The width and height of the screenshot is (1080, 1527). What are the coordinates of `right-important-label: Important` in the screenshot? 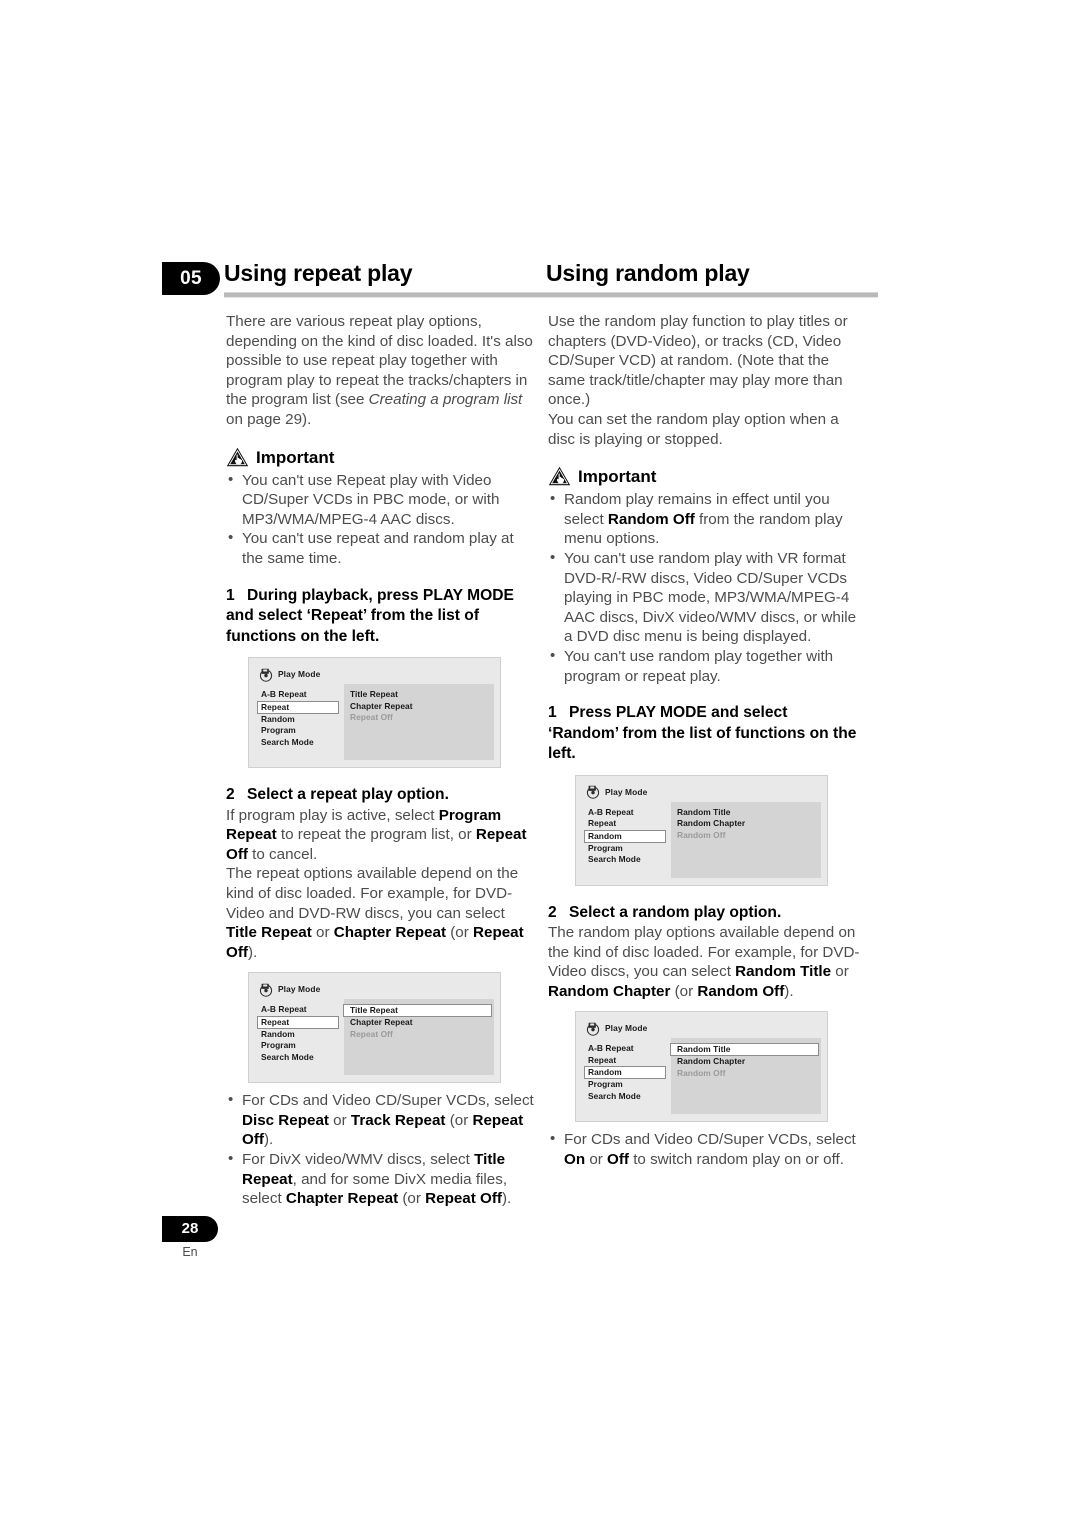 It's located at (617, 477).